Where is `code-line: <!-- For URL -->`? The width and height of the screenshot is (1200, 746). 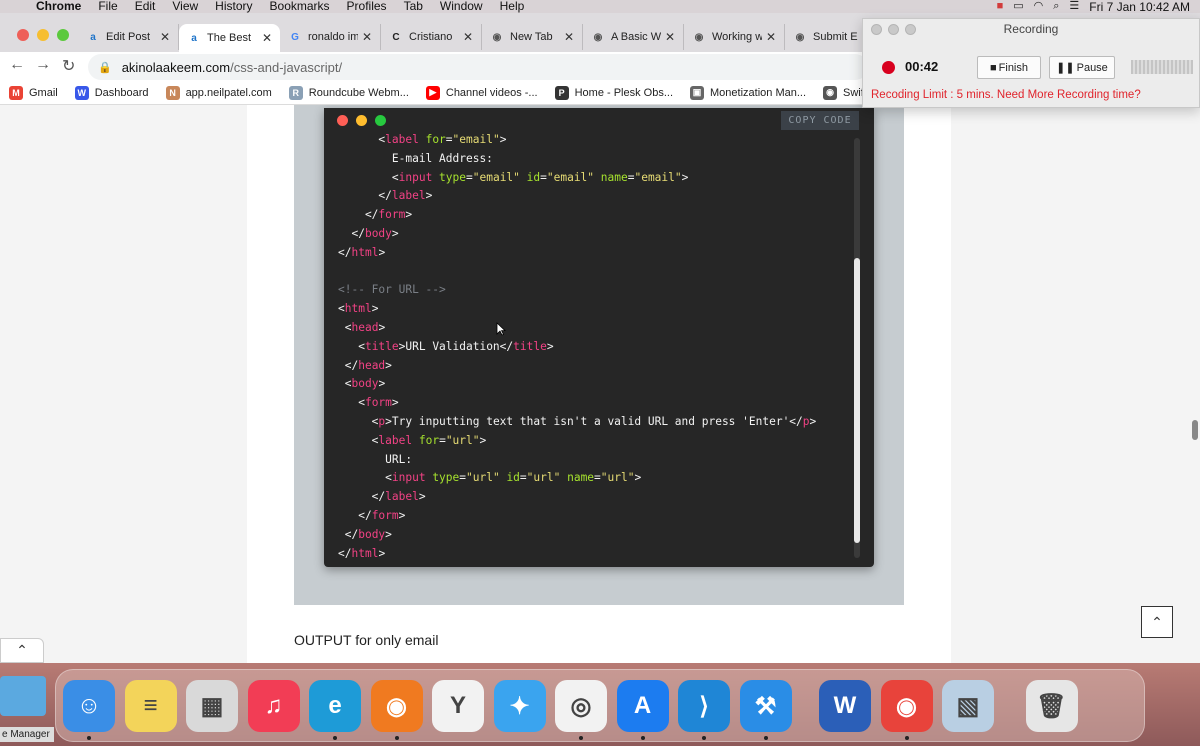
code-line: <!-- For URL --> is located at coordinates (577, 290).